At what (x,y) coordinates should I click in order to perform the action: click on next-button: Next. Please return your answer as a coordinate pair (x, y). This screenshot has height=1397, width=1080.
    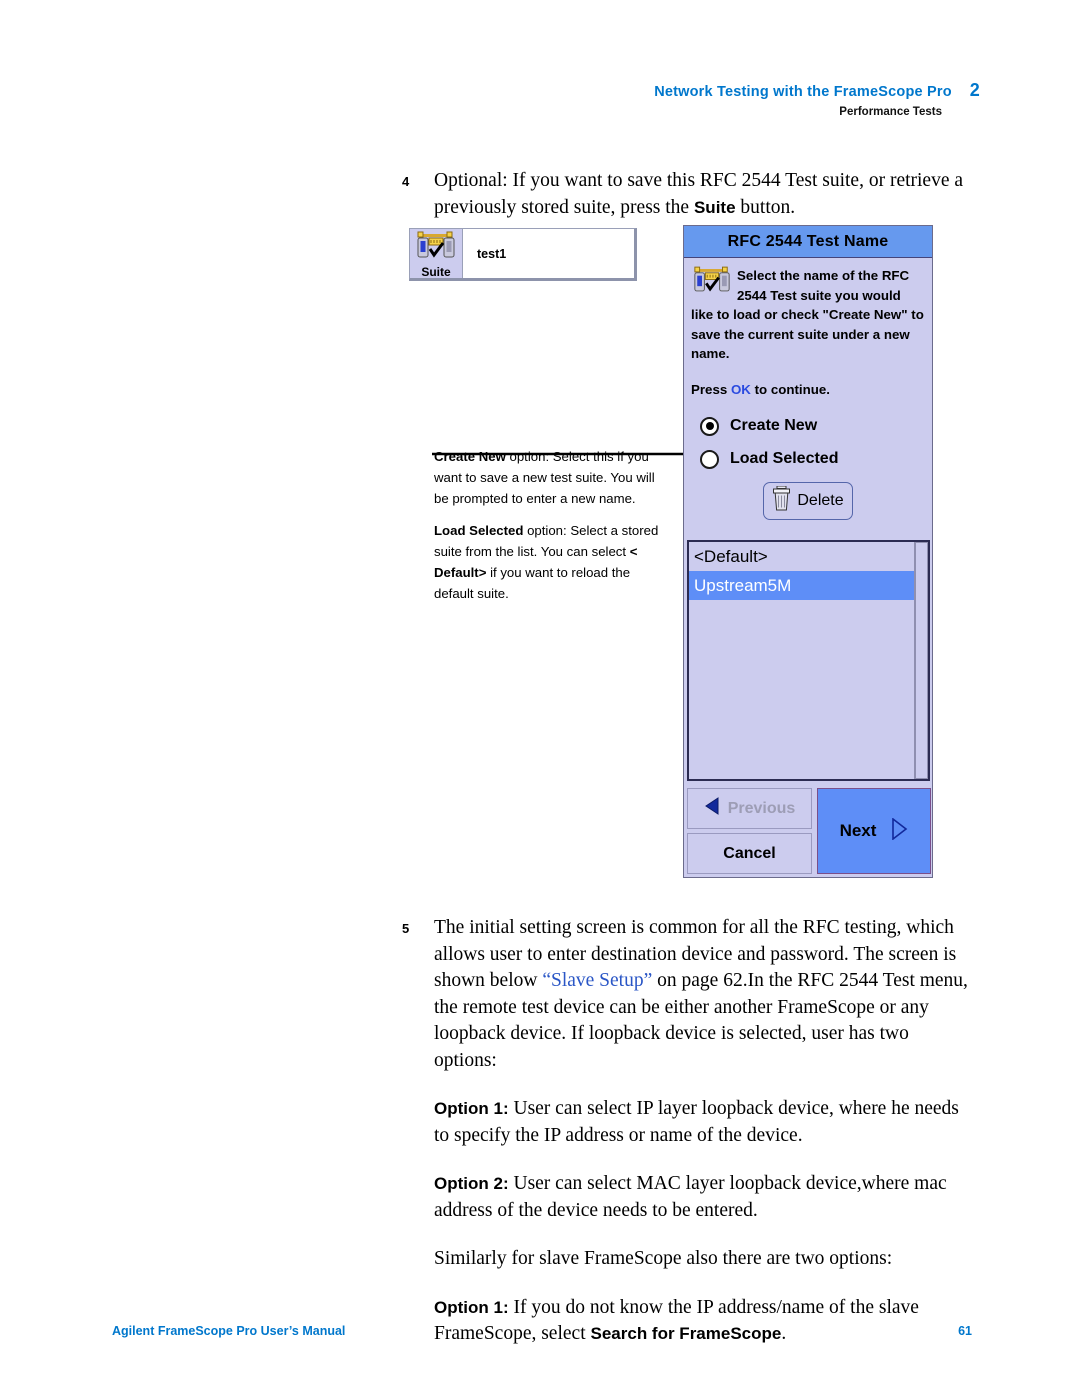
    Looking at the image, I should click on (874, 831).